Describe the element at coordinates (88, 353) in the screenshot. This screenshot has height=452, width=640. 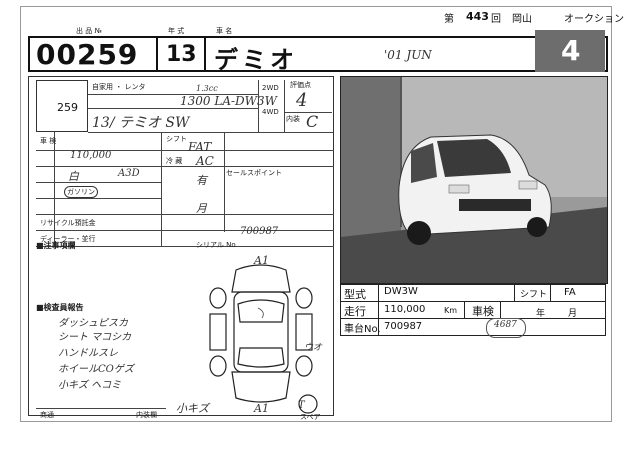
I see `note-item: ハンドルスレ` at that location.